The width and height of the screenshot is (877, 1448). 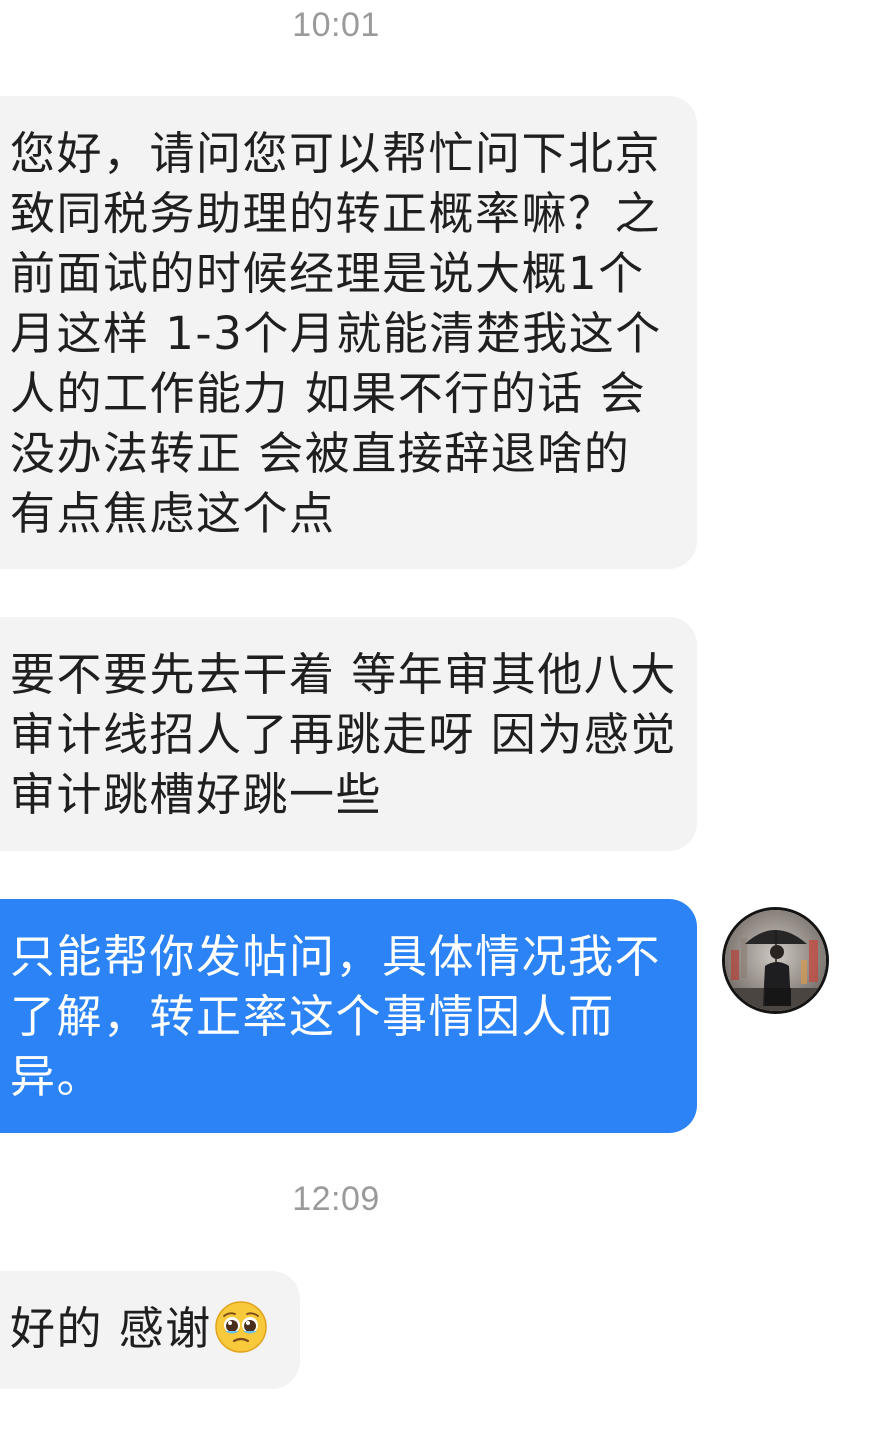 I want to click on user-avatar, so click(x=775, y=960).